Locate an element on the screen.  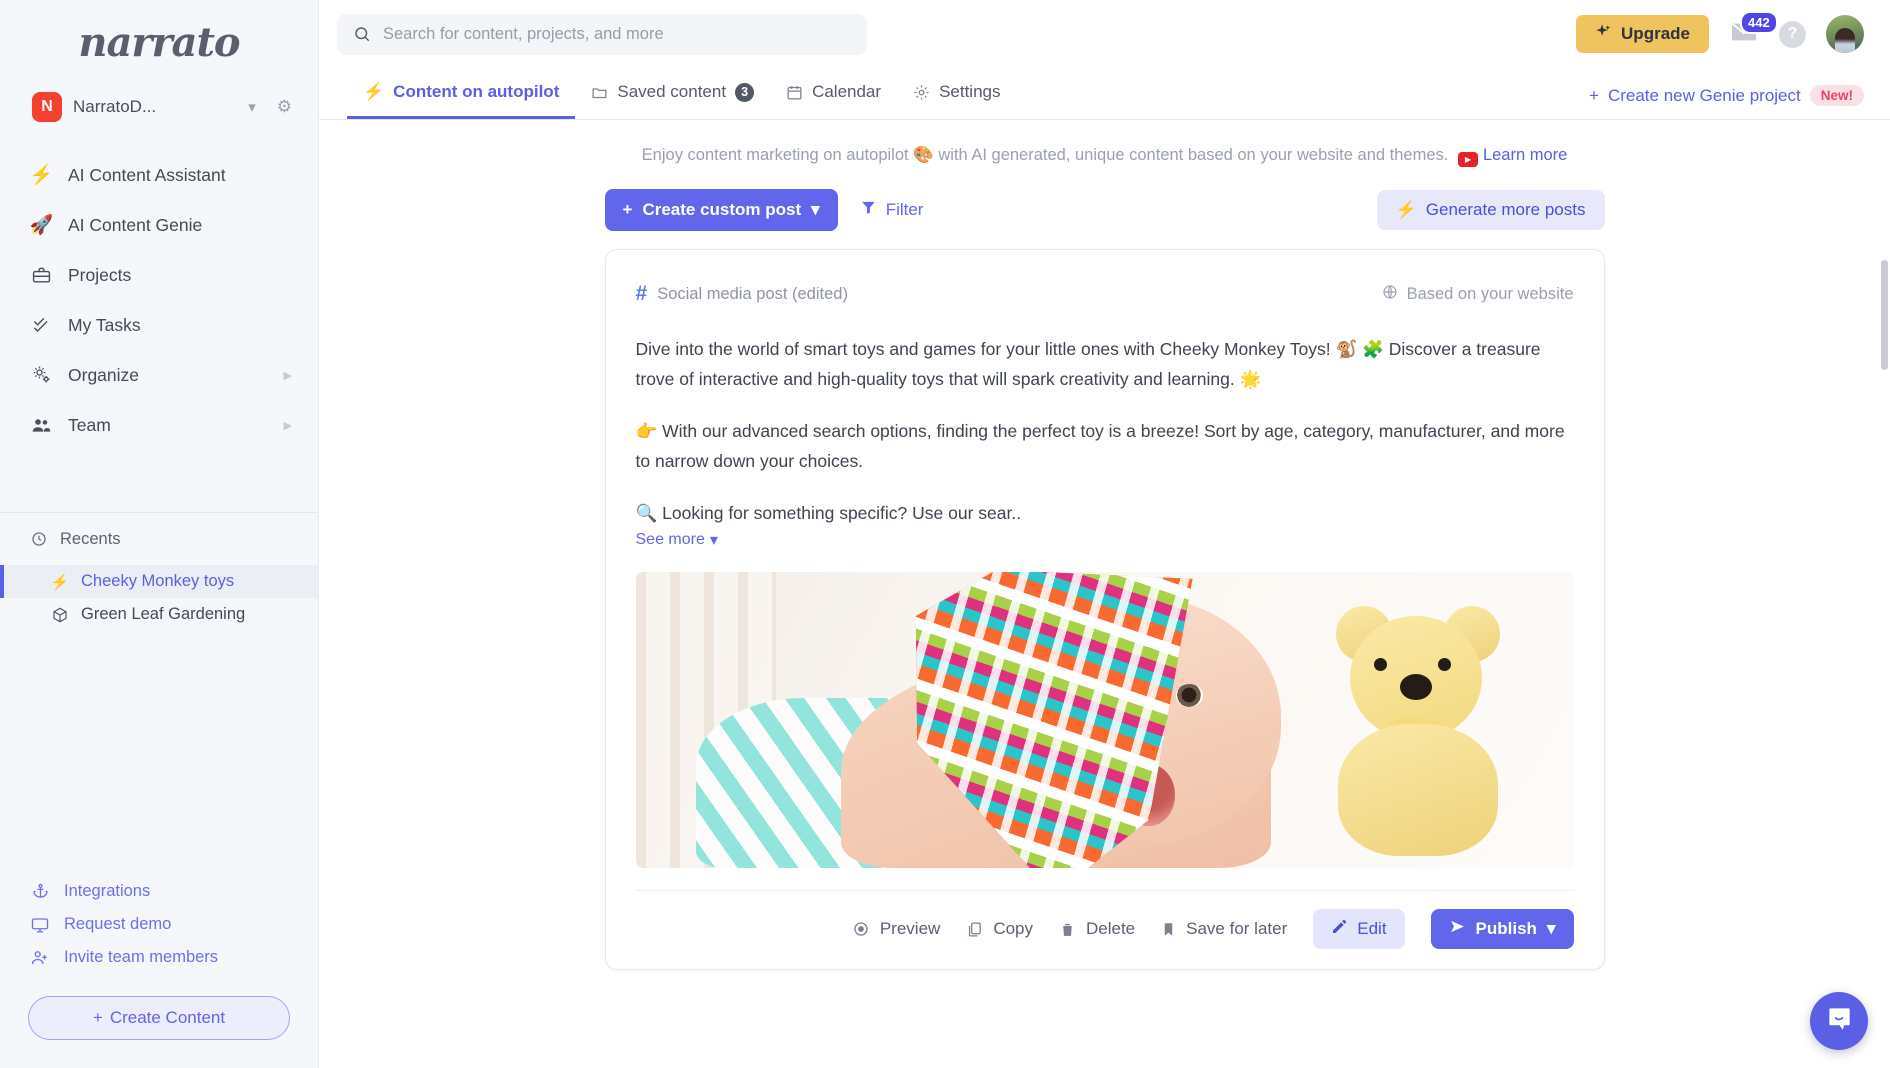
tab-badge: 3 is located at coordinates (745, 92).